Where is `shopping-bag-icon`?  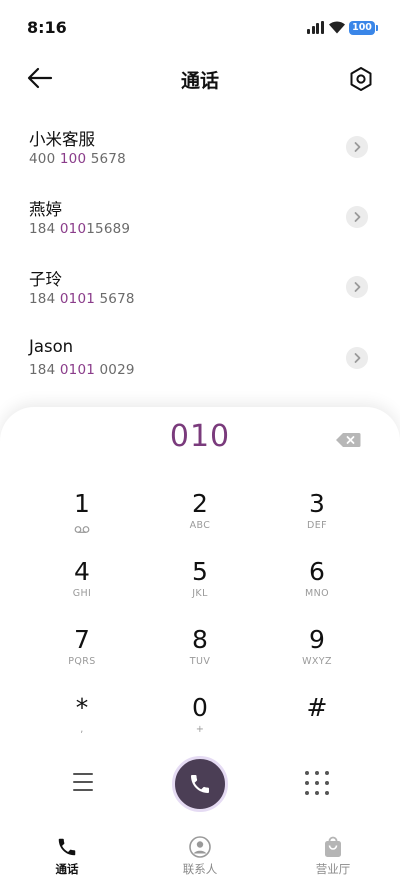 shopping-bag-icon is located at coordinates (333, 846).